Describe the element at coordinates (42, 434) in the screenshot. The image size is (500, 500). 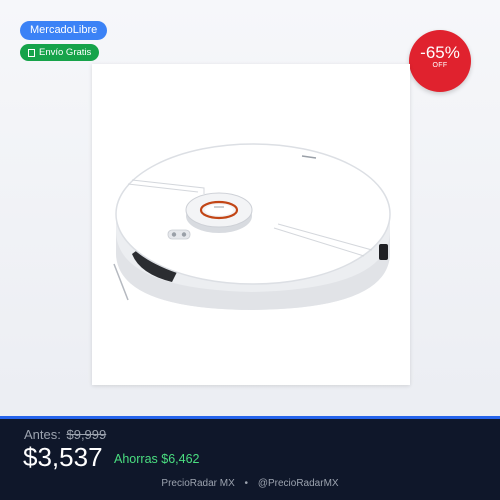
I see `previous-price-label: Antes:` at that location.